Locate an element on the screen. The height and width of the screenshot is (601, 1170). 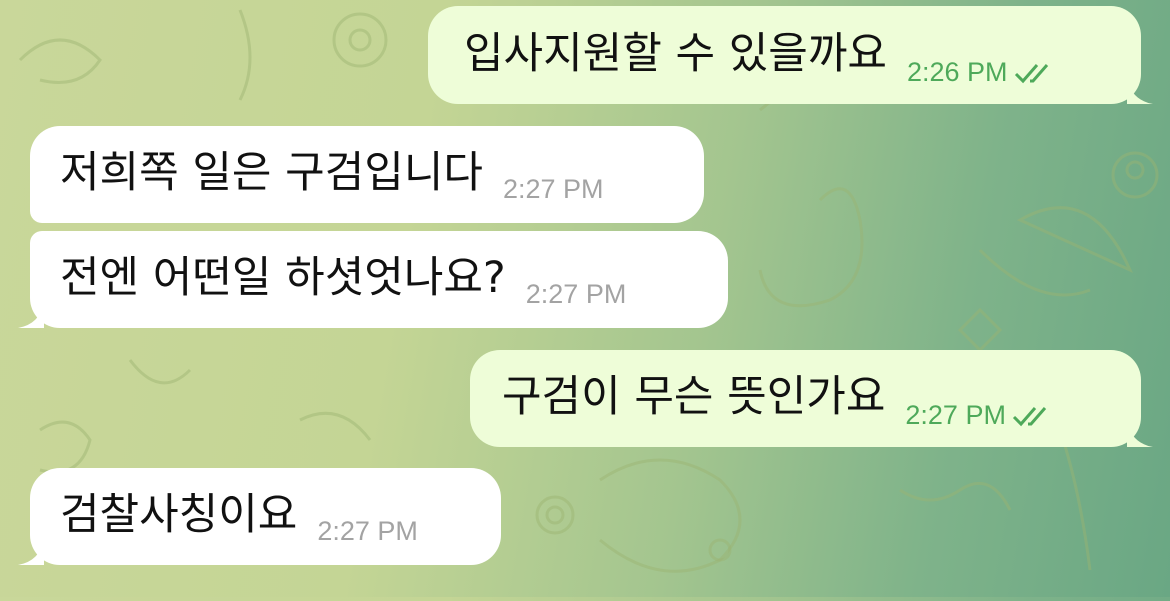
message-text: 구검이 무슨 뜻인가요 is located at coordinates (694, 397).